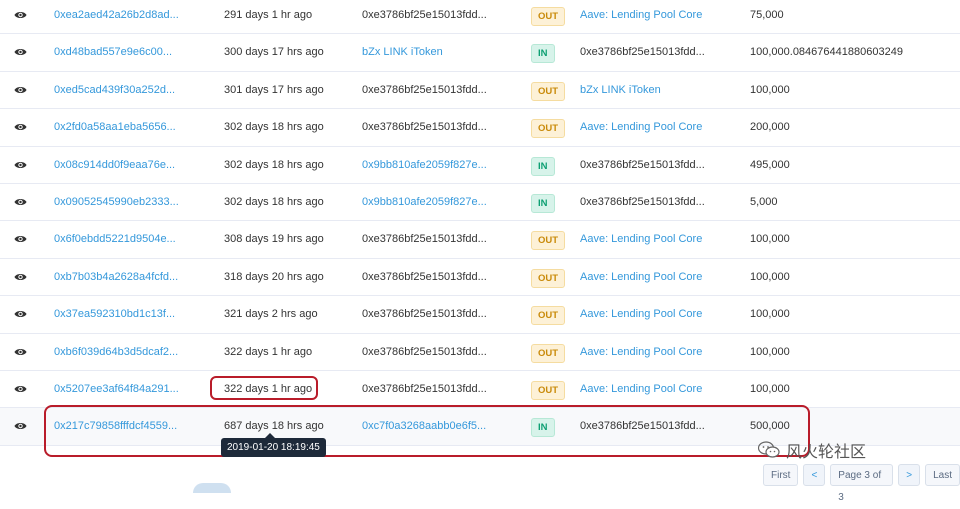 Image resolution: width=960 pixels, height=509 pixels. Describe the element at coordinates (274, 89) in the screenshot. I see `tx-age: 301 days 17 hrs ago` at that location.